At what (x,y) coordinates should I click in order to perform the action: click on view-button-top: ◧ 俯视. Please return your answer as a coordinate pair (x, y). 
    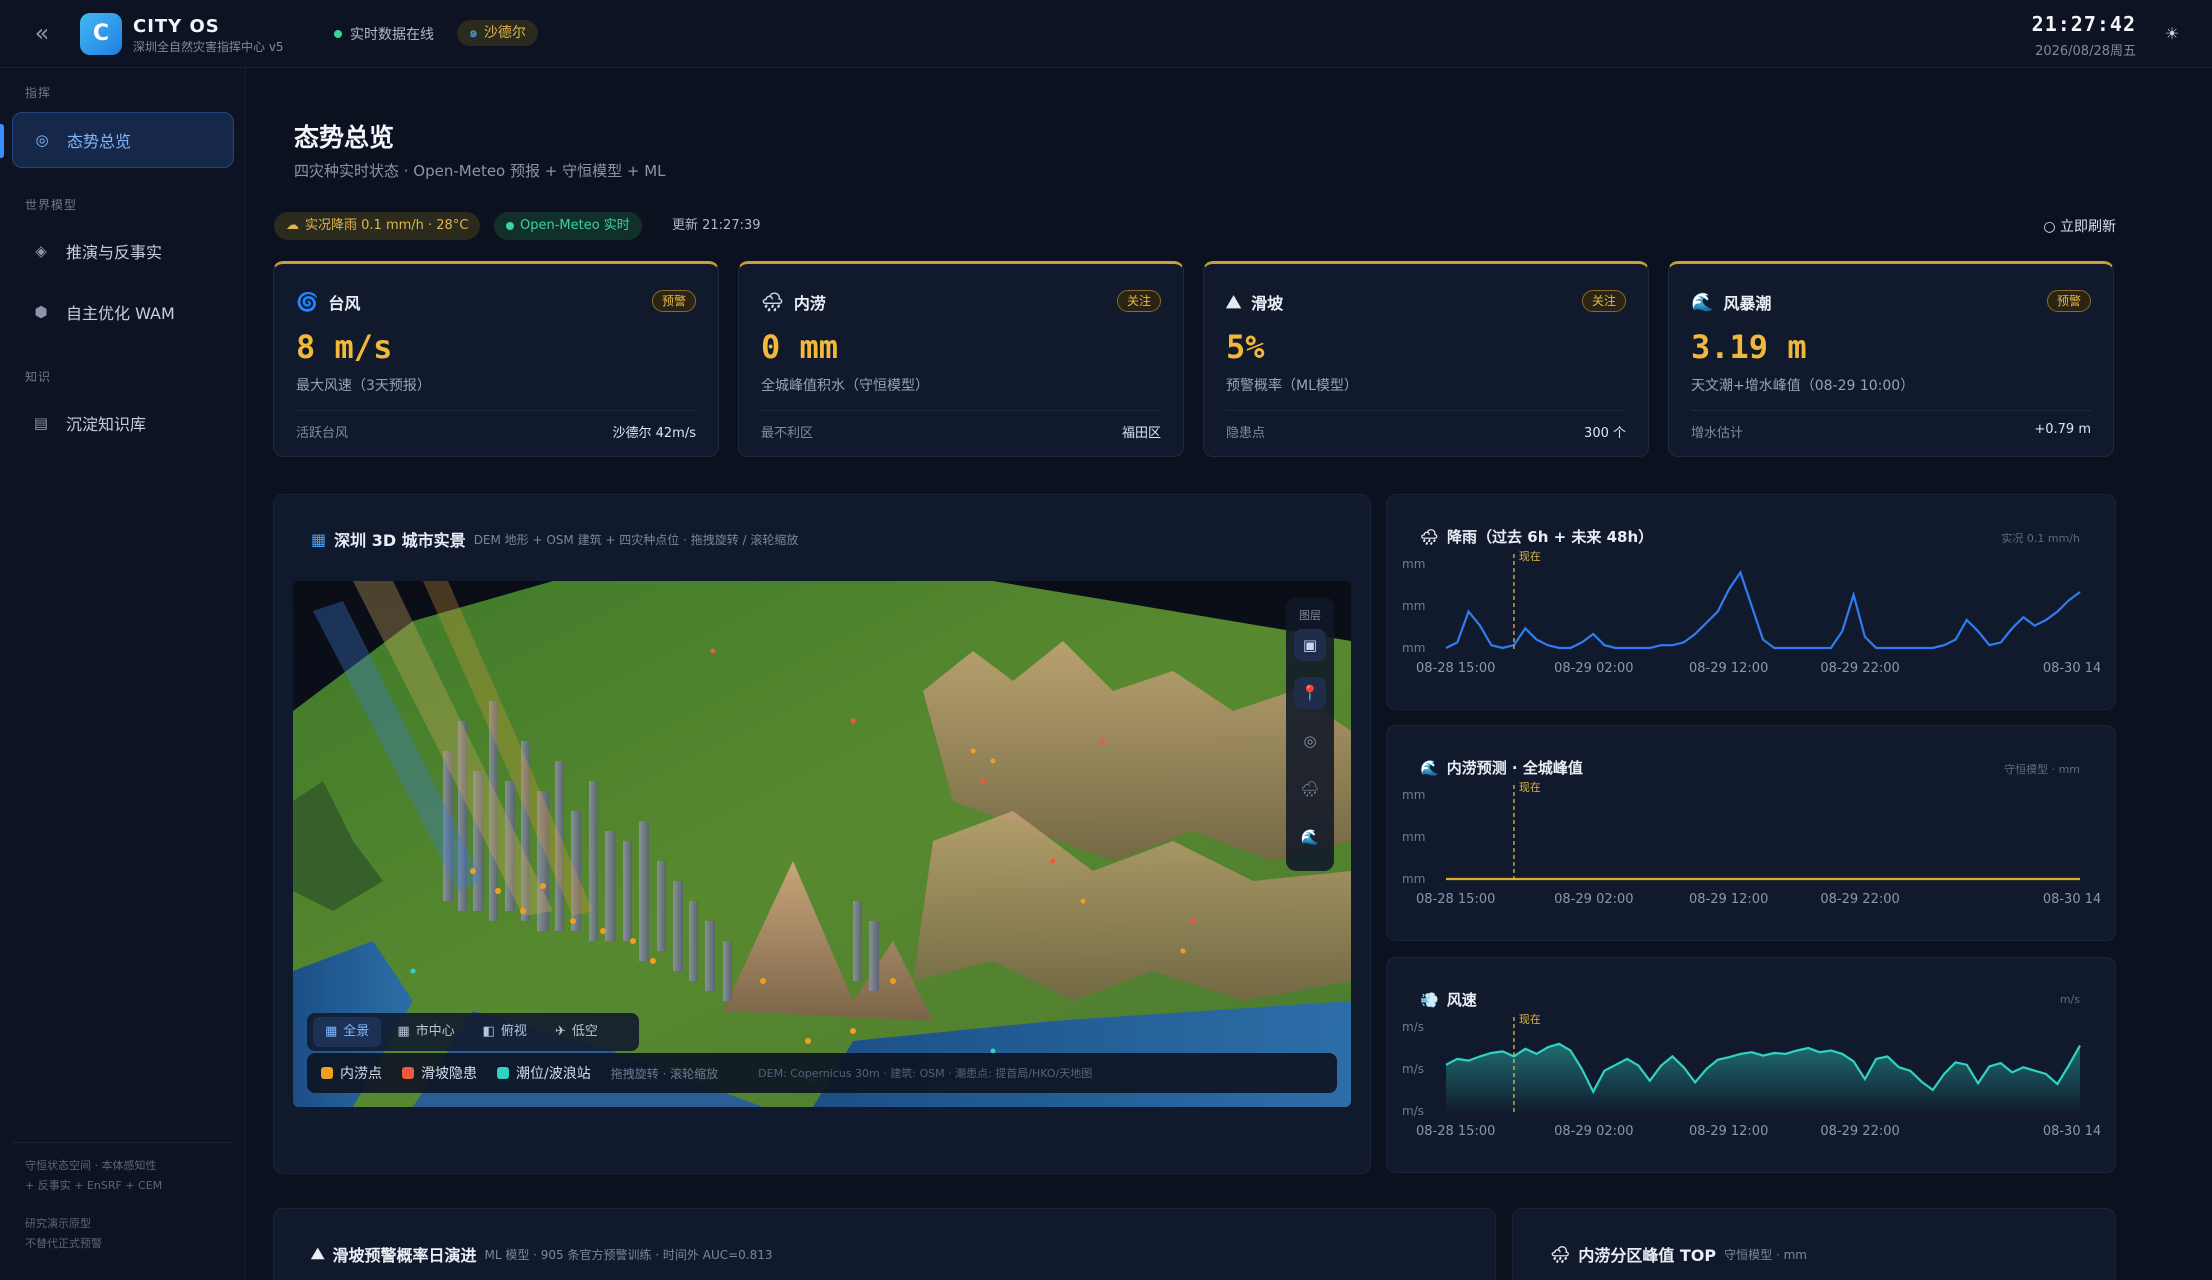
    Looking at the image, I should click on (505, 1032).